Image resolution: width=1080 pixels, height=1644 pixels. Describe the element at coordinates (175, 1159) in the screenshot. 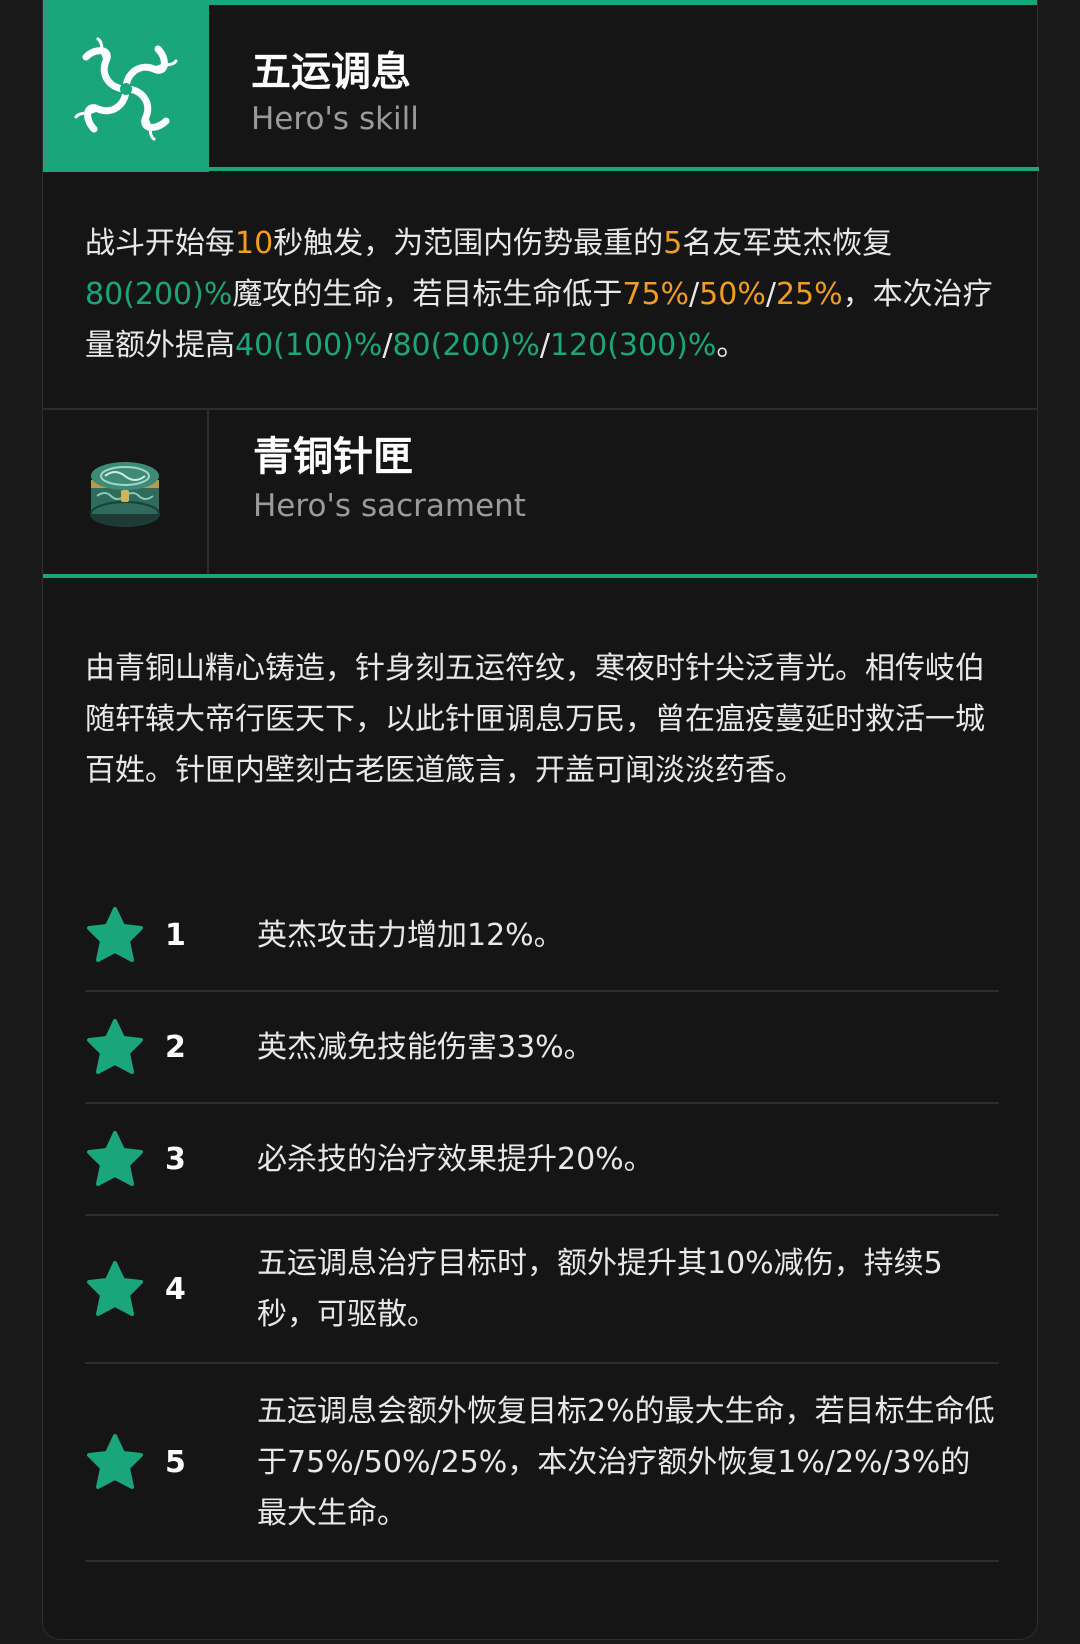

I see `perk-level: 3` at that location.